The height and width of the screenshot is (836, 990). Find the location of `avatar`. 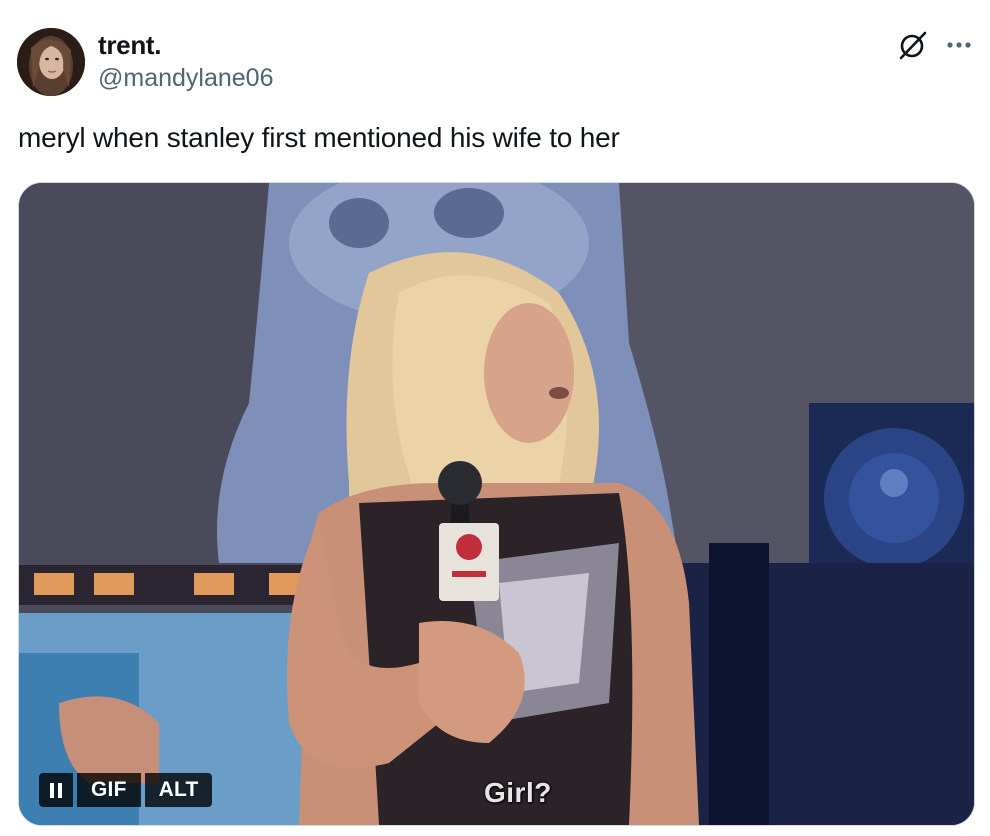

avatar is located at coordinates (51, 62).